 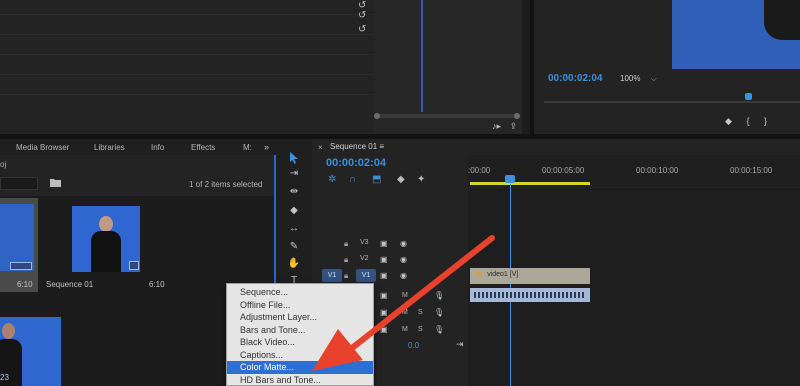 What do you see at coordinates (765, 121) in the screenshot?
I see `mark-out-icon: }` at bounding box center [765, 121].